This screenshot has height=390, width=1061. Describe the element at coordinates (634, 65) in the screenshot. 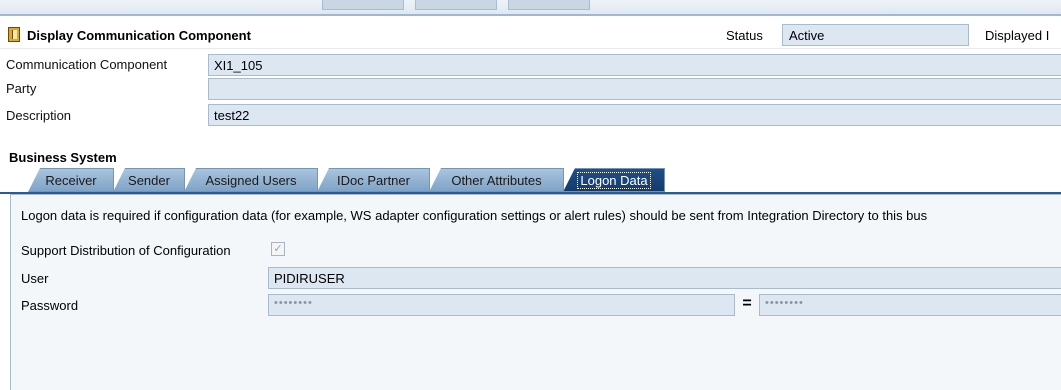

I see `communication-component-field: XI1_105` at that location.